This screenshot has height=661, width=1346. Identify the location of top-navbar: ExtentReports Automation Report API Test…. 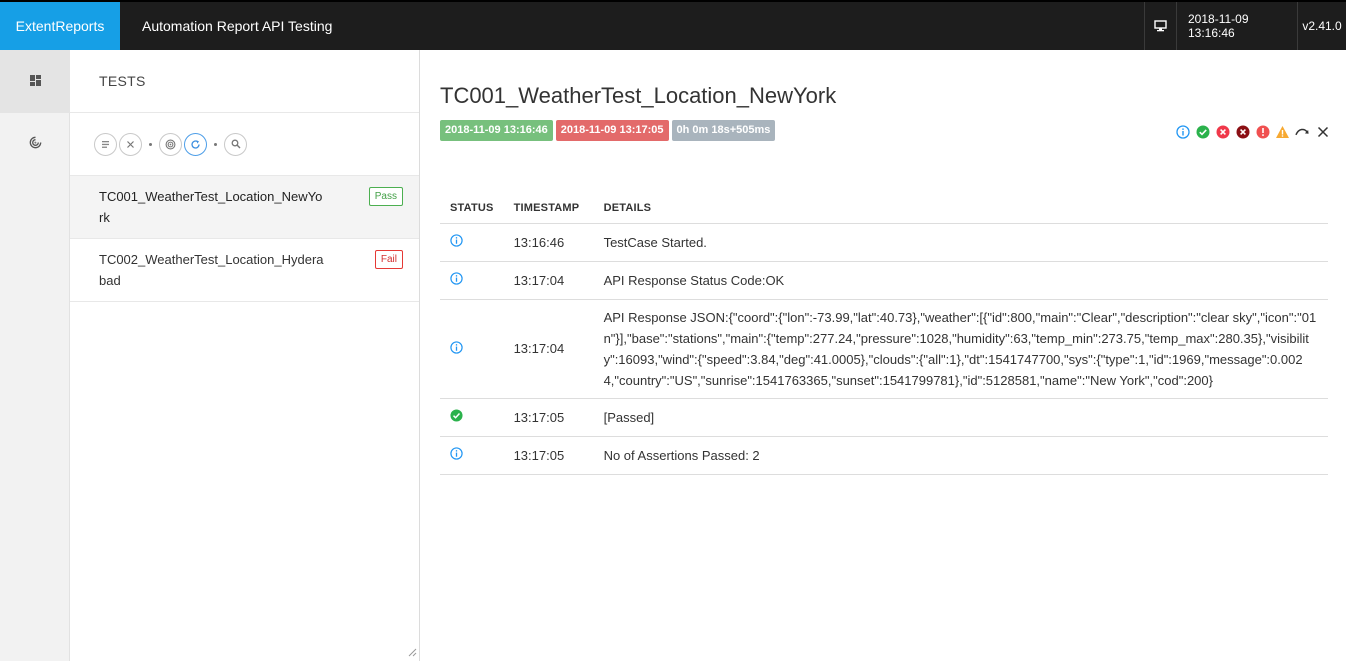
(673, 25).